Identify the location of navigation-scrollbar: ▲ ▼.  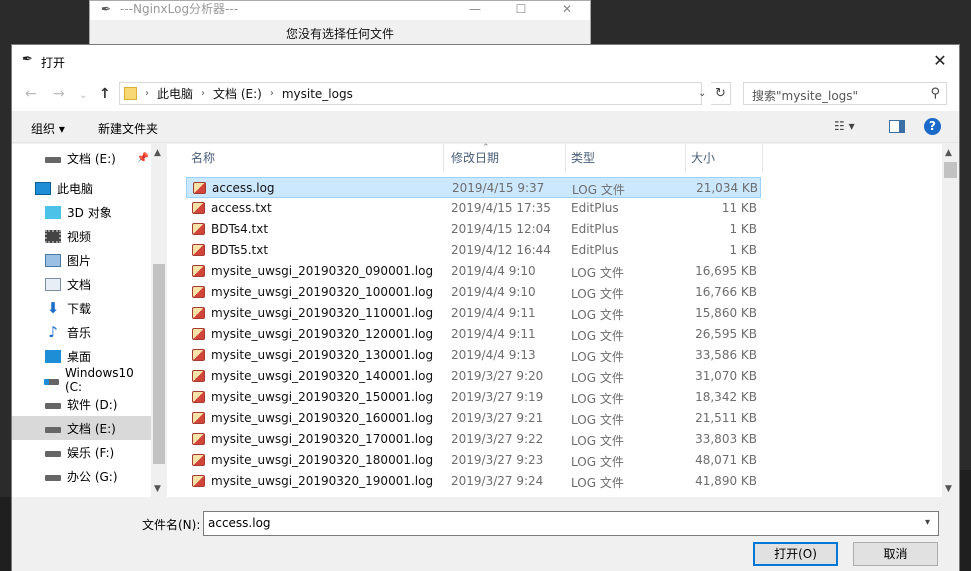
(159, 320).